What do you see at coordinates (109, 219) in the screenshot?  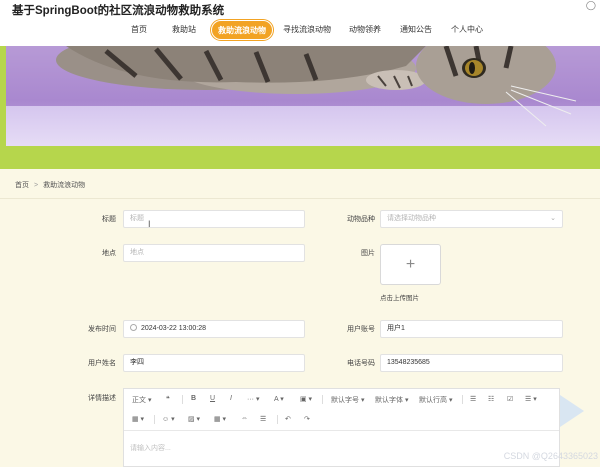 I see `title-label: 标题` at bounding box center [109, 219].